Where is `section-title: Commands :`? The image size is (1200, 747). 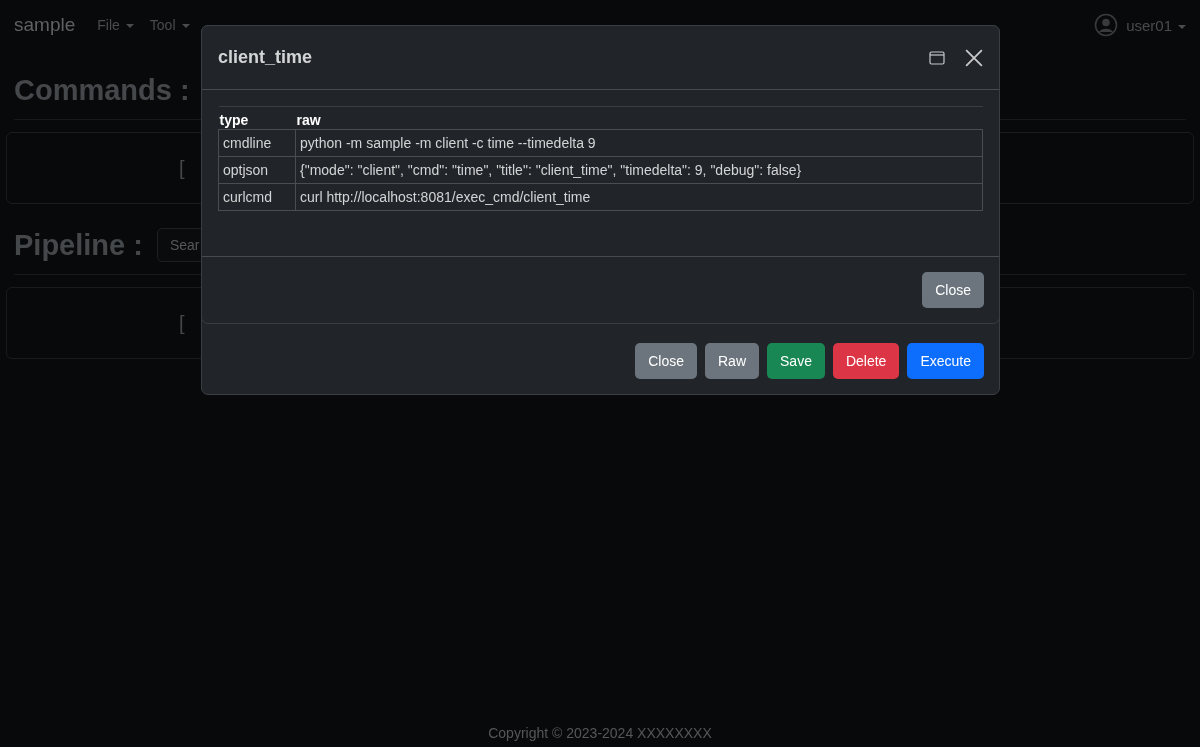
section-title: Commands : is located at coordinates (102, 90).